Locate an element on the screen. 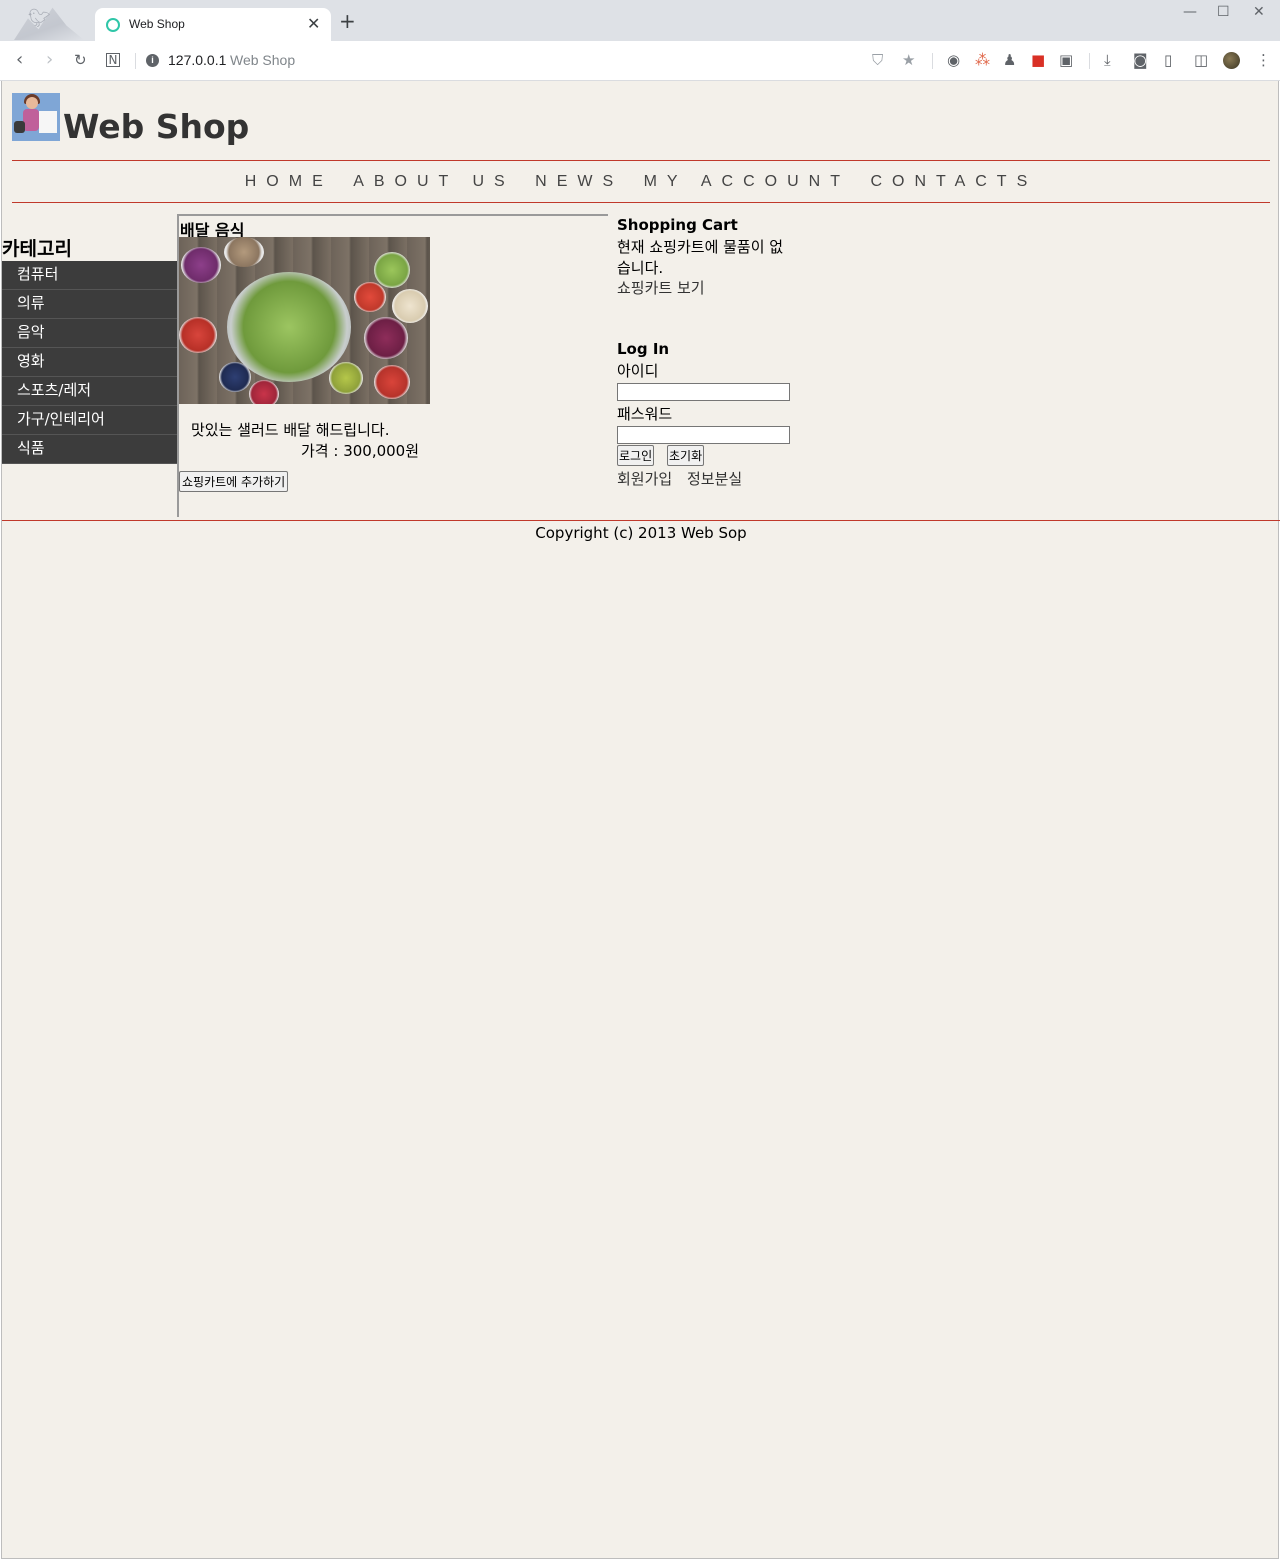  id-input is located at coordinates (703, 392).